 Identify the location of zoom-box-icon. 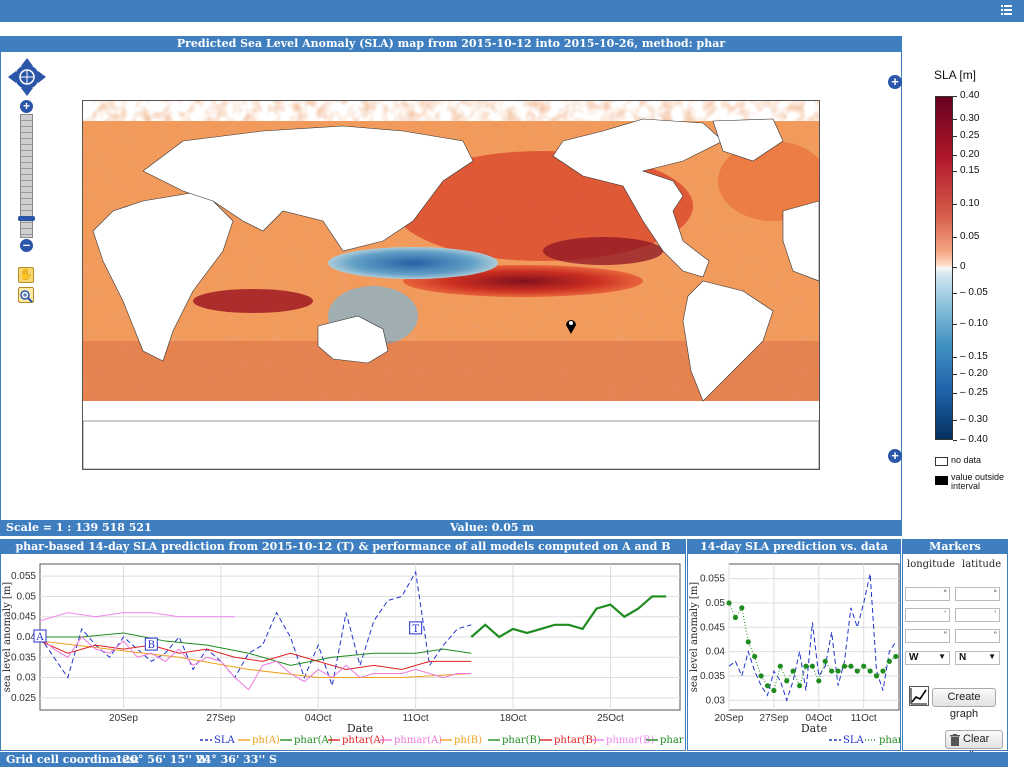
(26, 295).